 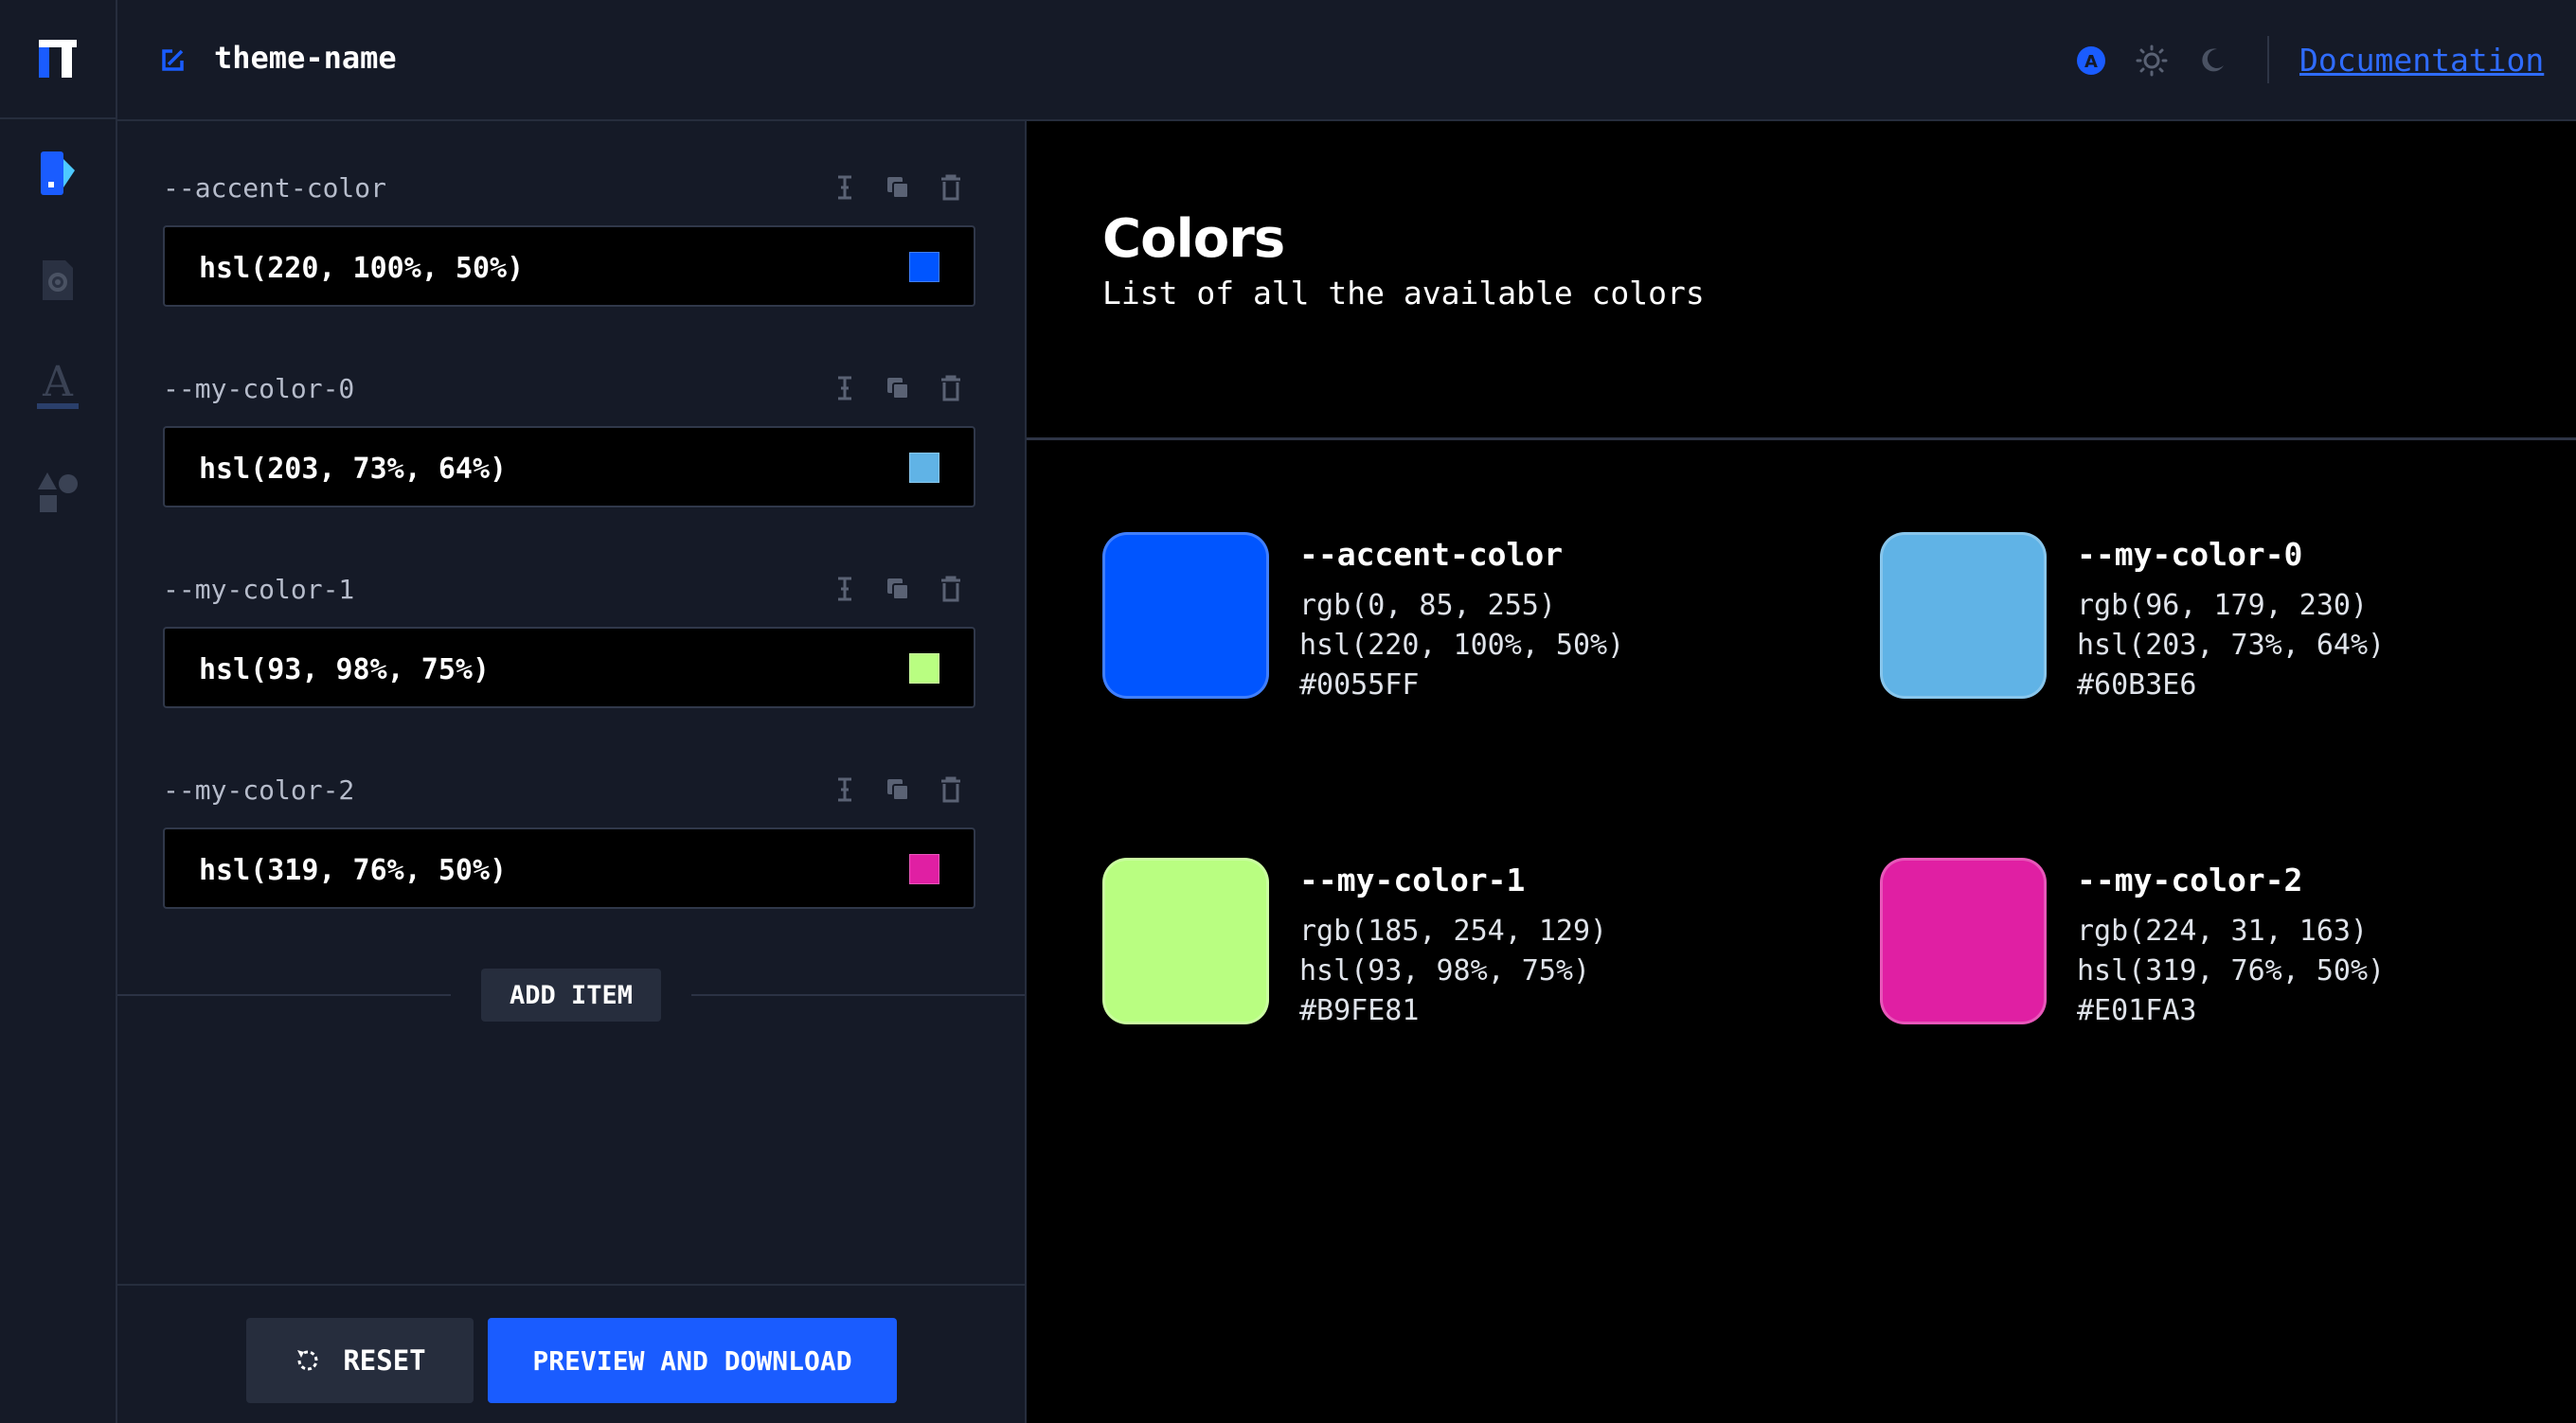 I want to click on reset-icon, so click(x=307, y=1360).